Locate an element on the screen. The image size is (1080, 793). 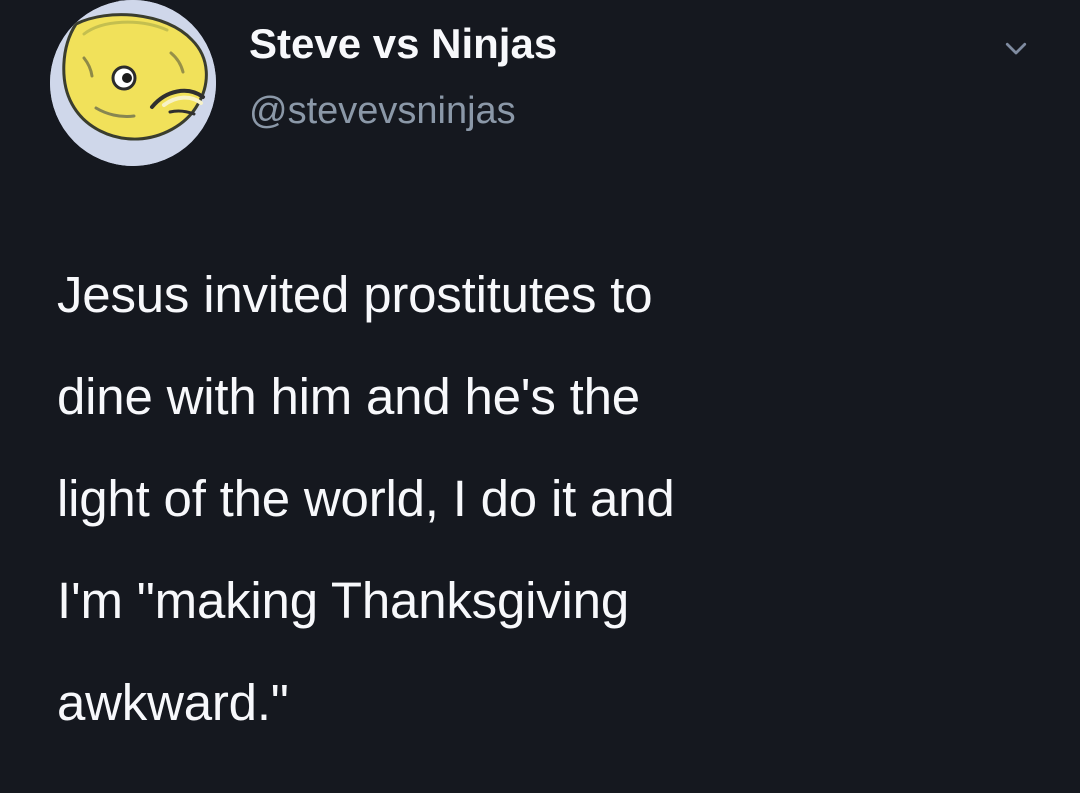
chevron-down-icon is located at coordinates (1016, 48).